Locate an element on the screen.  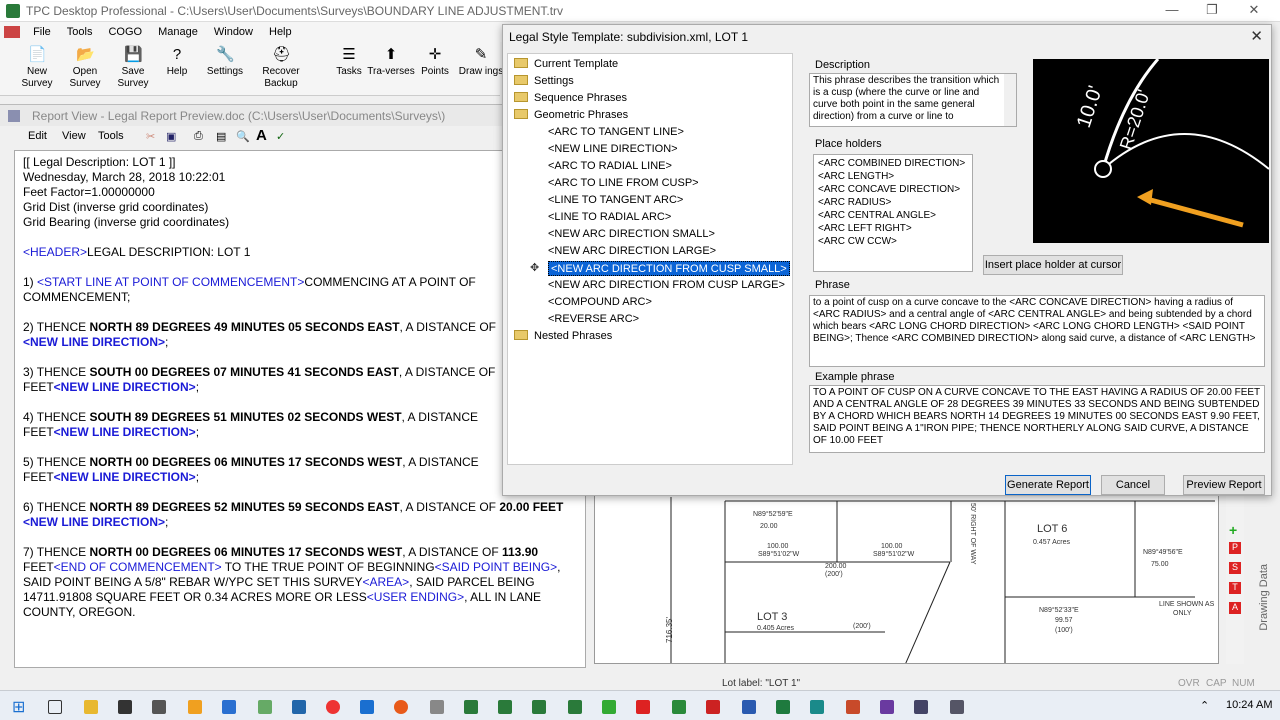
example-phrase-label: Example phrase is located at coordinates (855, 377).